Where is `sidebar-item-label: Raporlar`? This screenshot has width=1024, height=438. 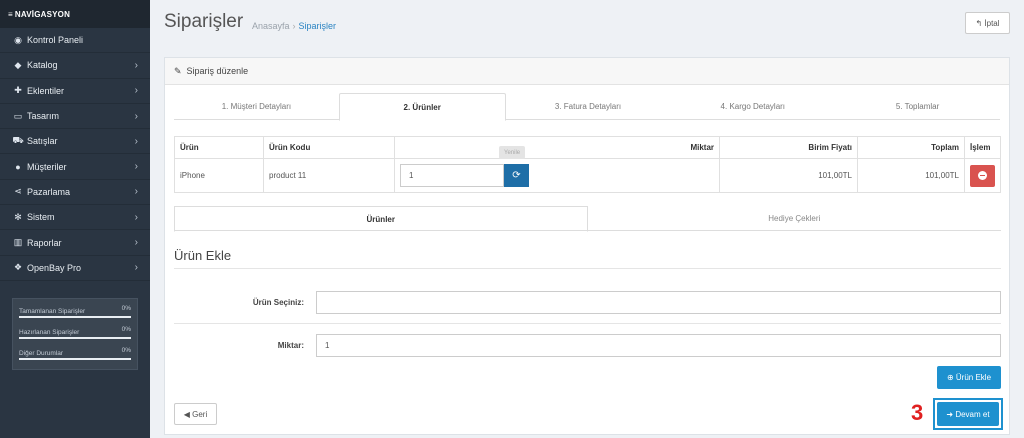
sidebar-item-label: Raporlar is located at coordinates (44, 242).